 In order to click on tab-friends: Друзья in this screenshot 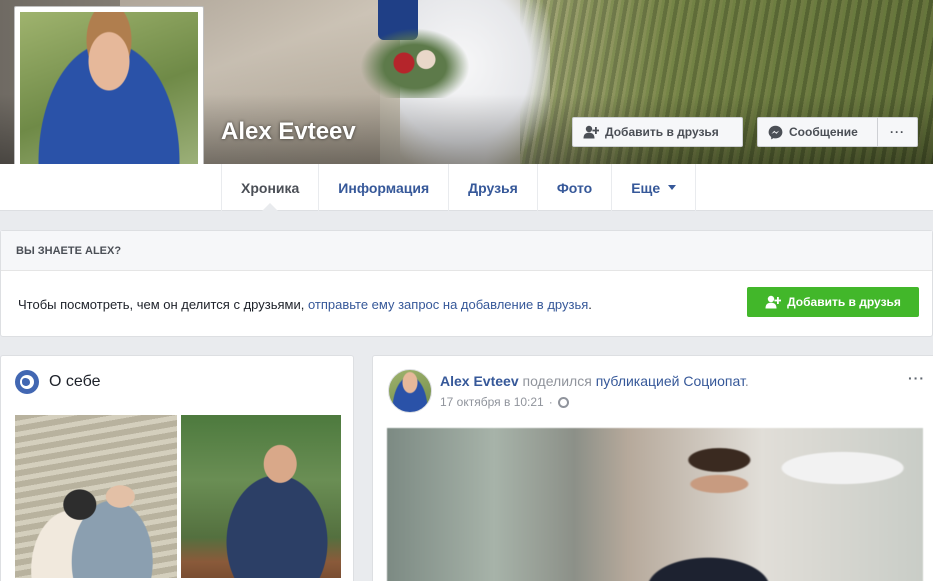, I will do `click(492, 187)`.